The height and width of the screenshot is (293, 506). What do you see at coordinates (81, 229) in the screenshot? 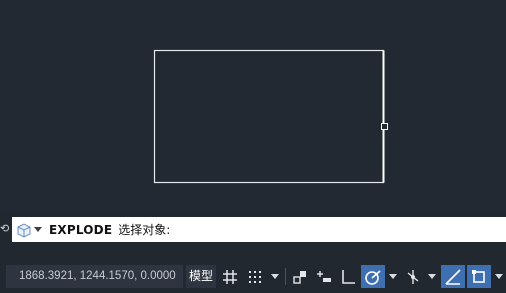
I see `command-name: EXPLODE` at bounding box center [81, 229].